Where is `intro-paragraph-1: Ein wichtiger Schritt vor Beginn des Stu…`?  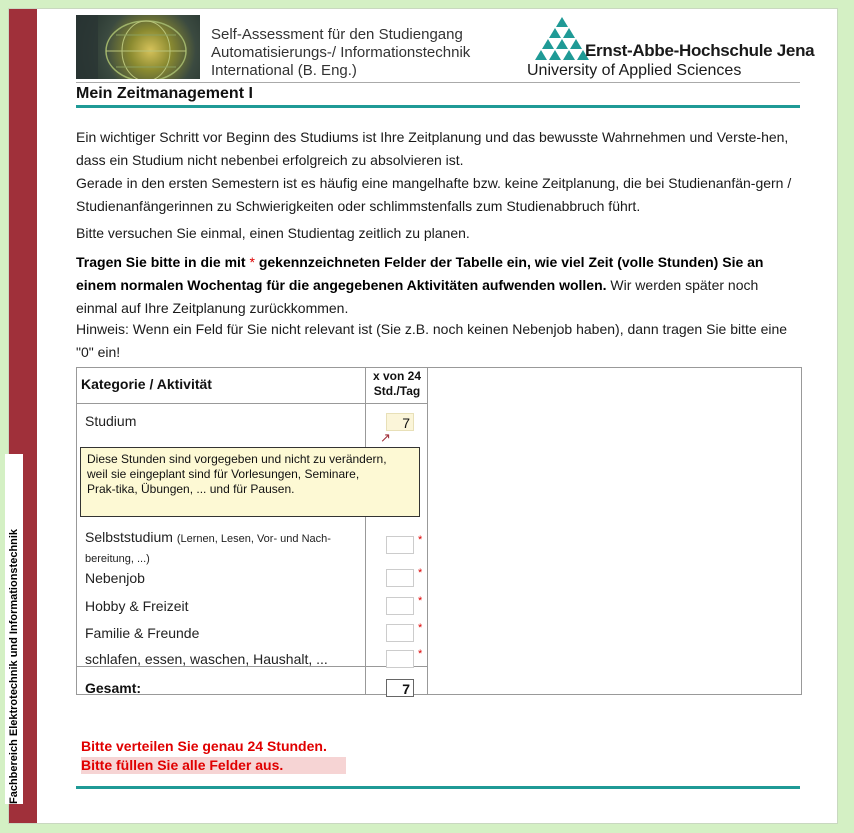
intro-paragraph-1: Ein wichtiger Schritt vor Beginn des Stu… is located at coordinates (432, 148).